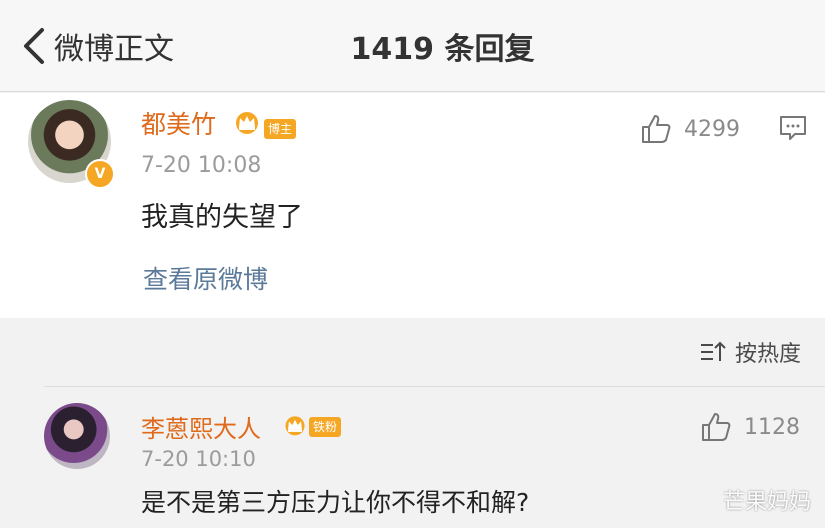 Image resolution: width=825 pixels, height=528 pixels. What do you see at coordinates (335, 502) in the screenshot?
I see `reply-text: 是不是第三方压力让你不得不和解?` at bounding box center [335, 502].